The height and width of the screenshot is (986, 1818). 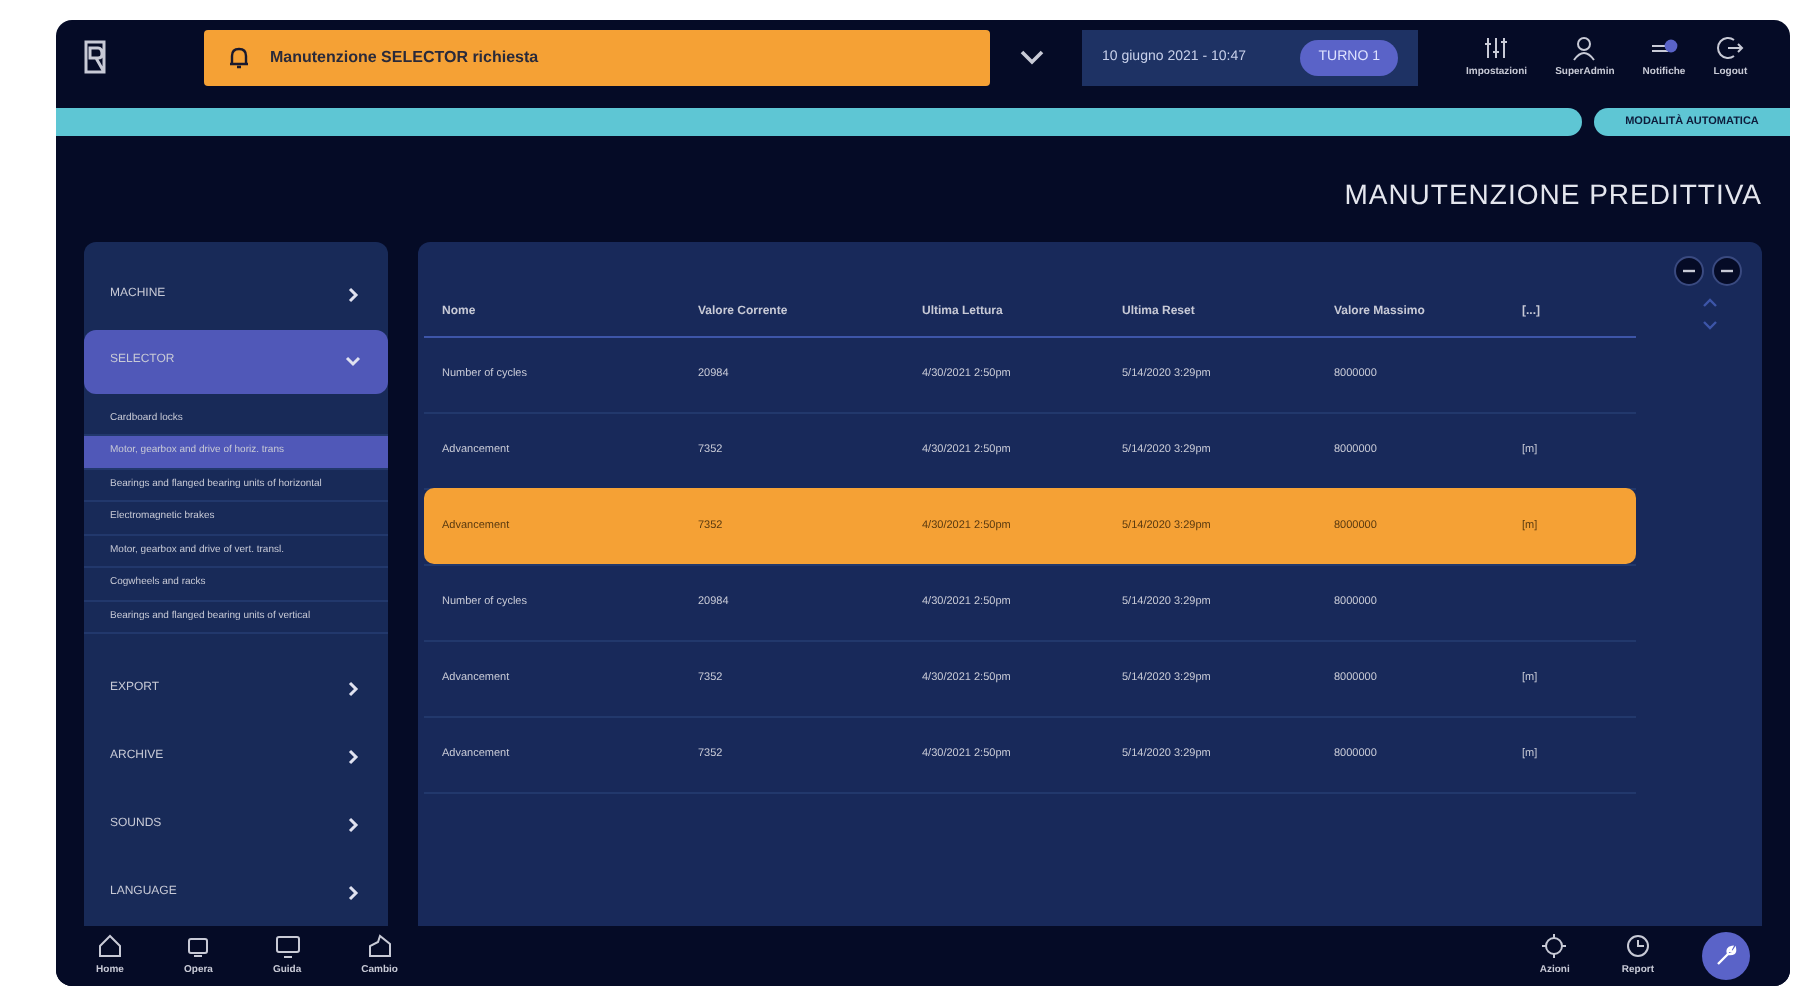 What do you see at coordinates (379, 946) in the screenshot?
I see `house-icon` at bounding box center [379, 946].